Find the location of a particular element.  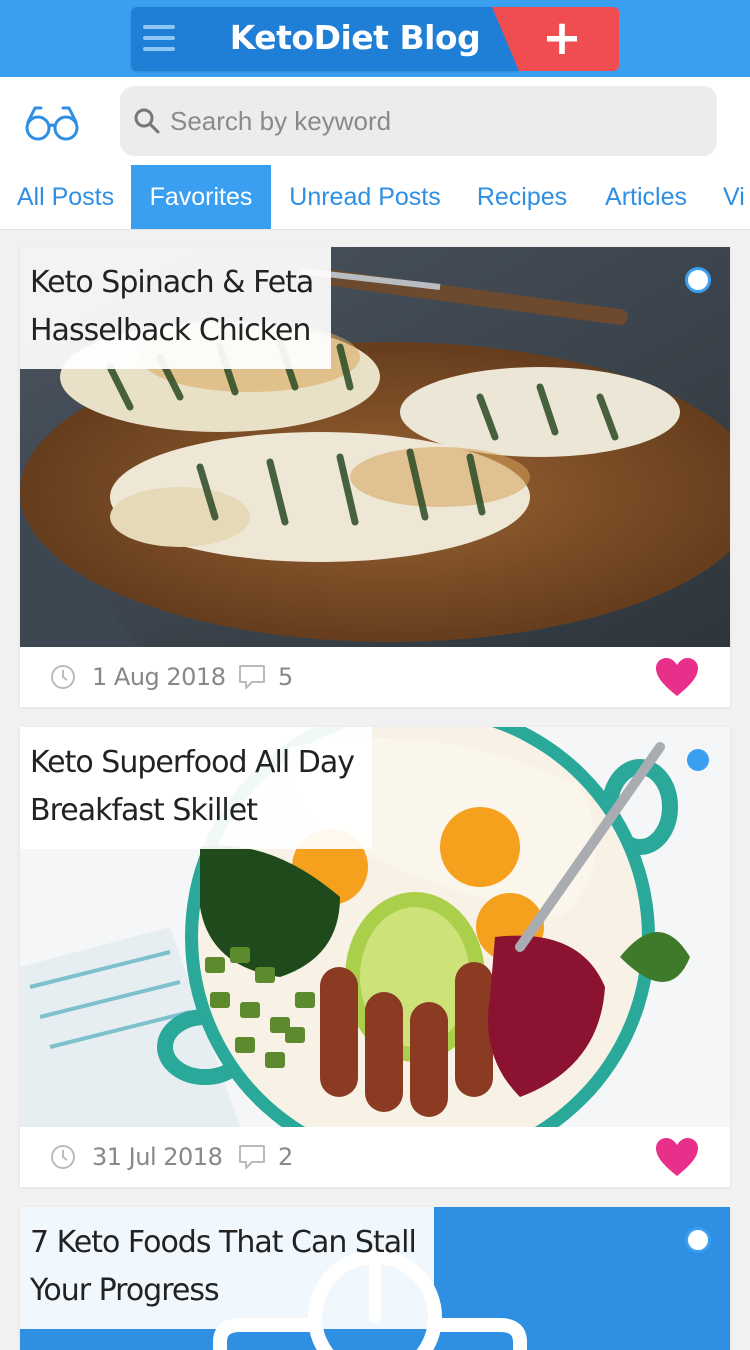

post-title-box: Keto Spinach & Feta Hasselback Chicken is located at coordinates (176, 308).